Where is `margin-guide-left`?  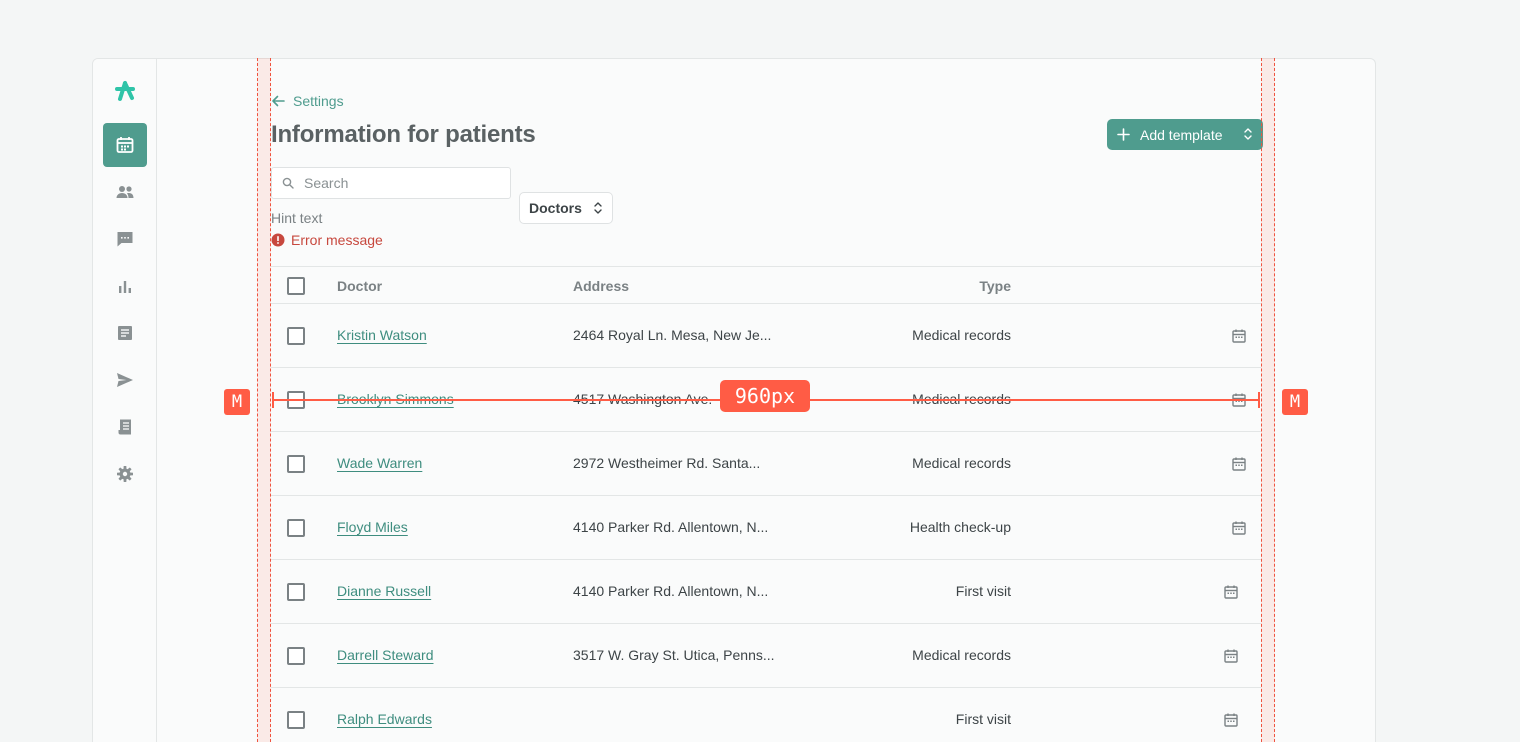
margin-guide-left is located at coordinates (264, 400).